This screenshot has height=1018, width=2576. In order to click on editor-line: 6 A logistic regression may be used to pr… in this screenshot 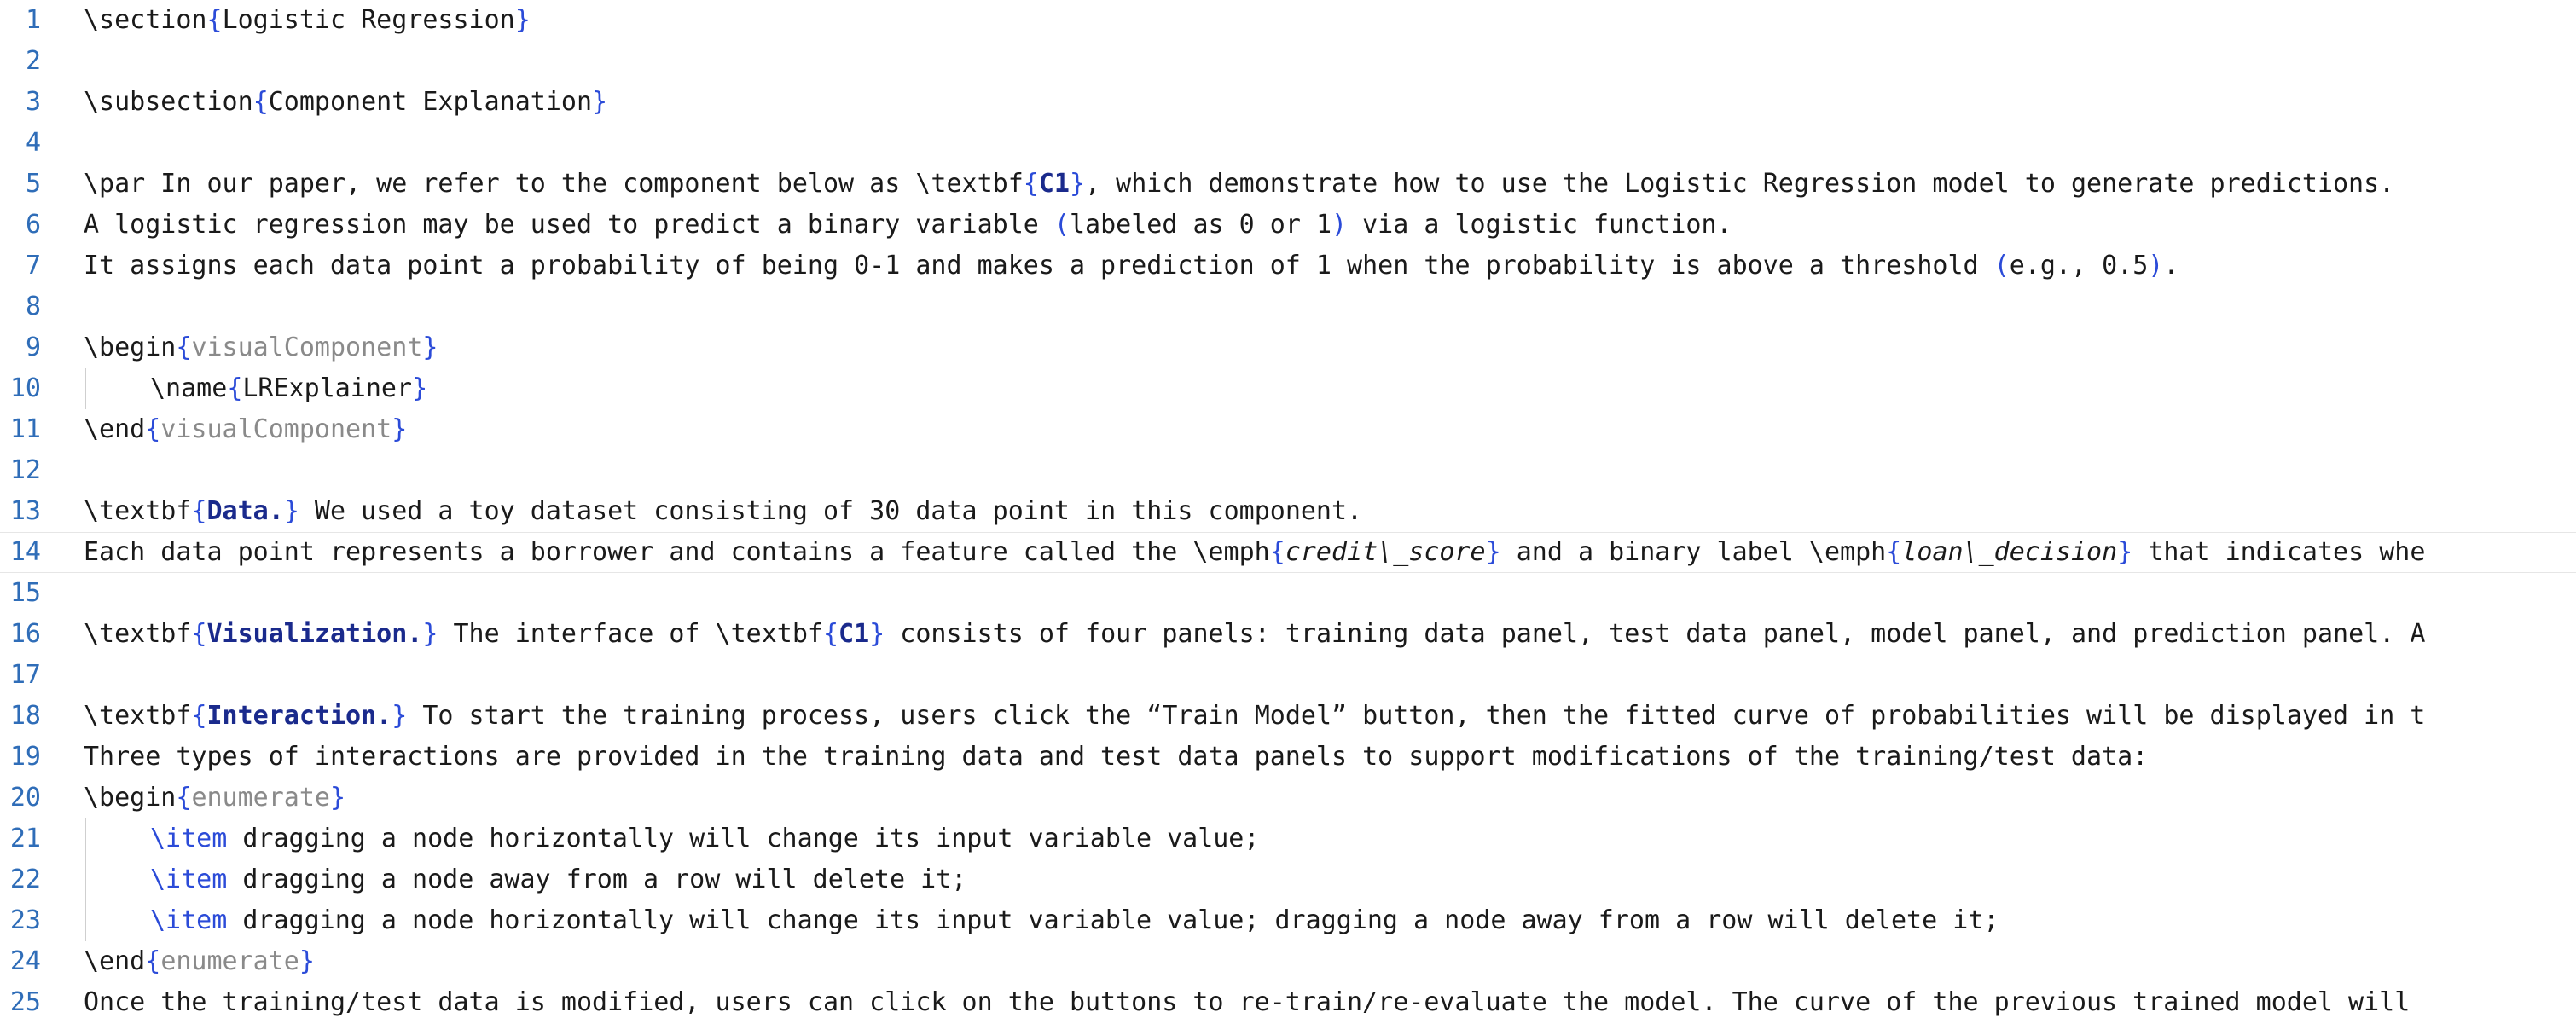, I will do `click(1288, 225)`.